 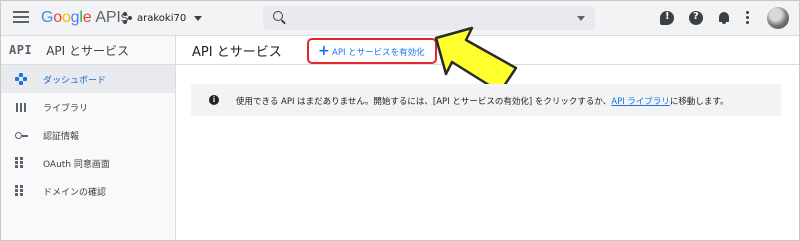 I want to click on feedback-icon, so click(x=667, y=18).